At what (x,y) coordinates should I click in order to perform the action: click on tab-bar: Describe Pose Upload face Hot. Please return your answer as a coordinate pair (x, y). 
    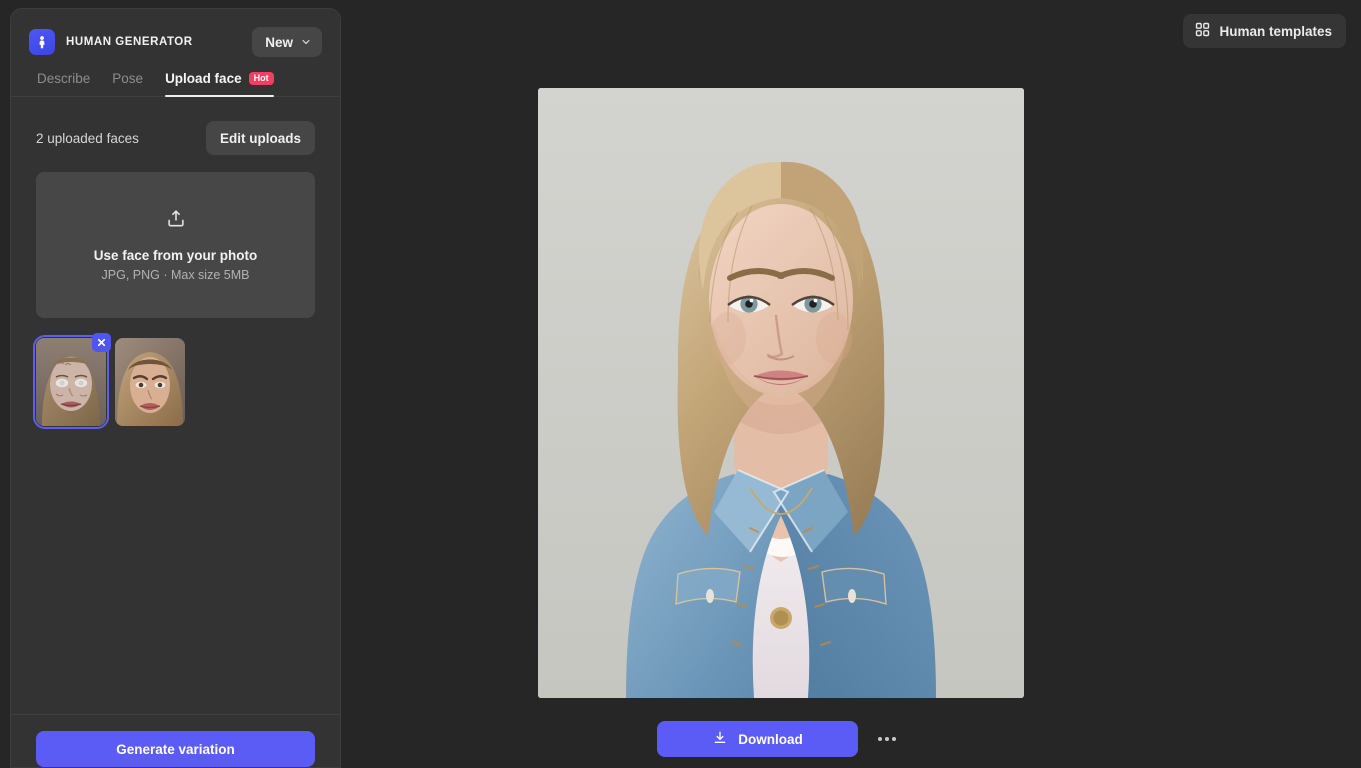
    Looking at the image, I should click on (175, 77).